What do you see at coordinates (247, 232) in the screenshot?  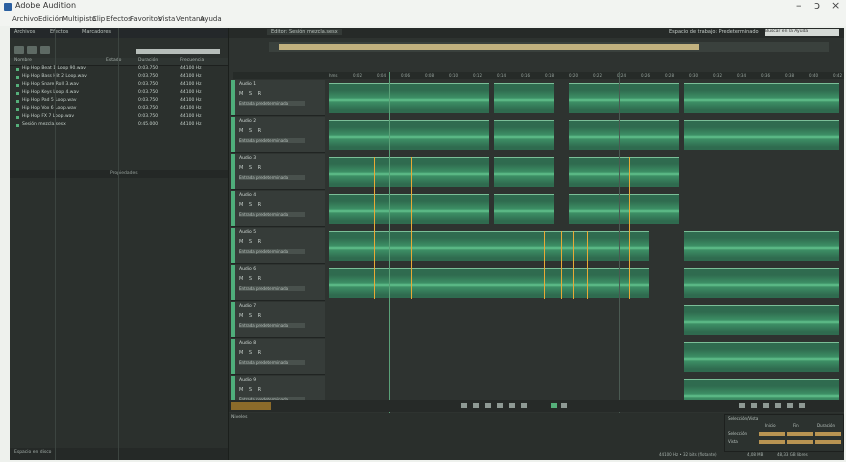 I see `track-name: Audio 5` at bounding box center [247, 232].